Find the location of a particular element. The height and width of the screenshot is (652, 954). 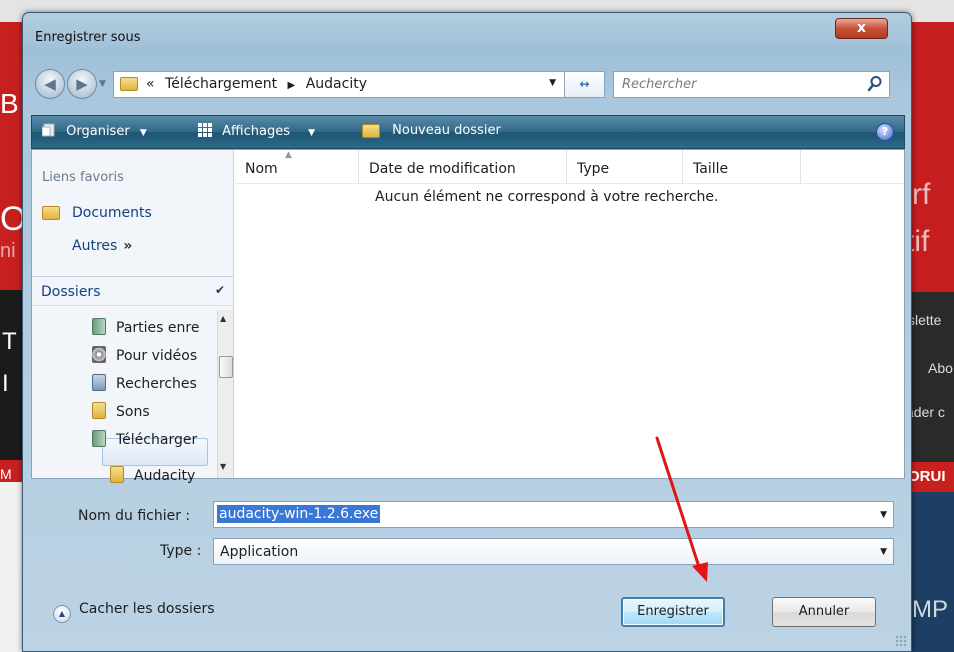

views-label: Affichages is located at coordinates (256, 131).